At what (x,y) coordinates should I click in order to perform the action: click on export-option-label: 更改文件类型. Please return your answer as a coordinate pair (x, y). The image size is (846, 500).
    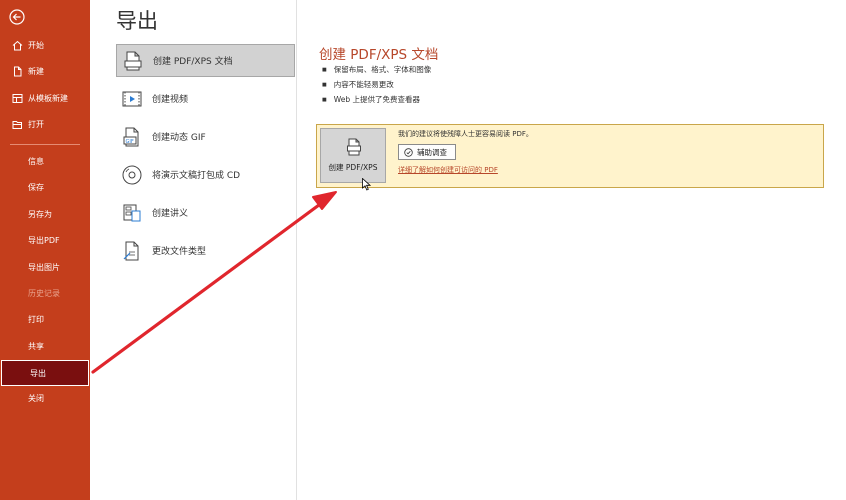
    Looking at the image, I should click on (179, 252).